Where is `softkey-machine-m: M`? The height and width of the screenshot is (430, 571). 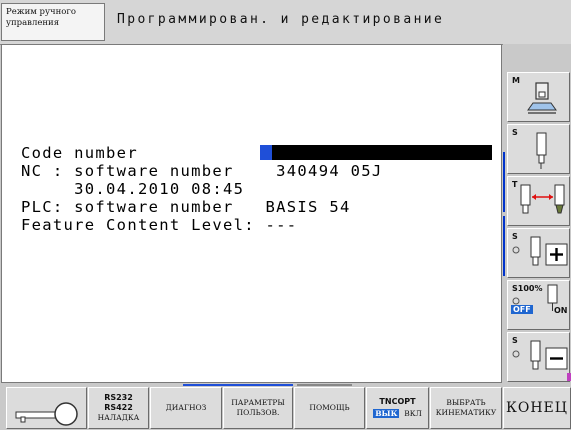 softkey-machine-m: M is located at coordinates (538, 97).